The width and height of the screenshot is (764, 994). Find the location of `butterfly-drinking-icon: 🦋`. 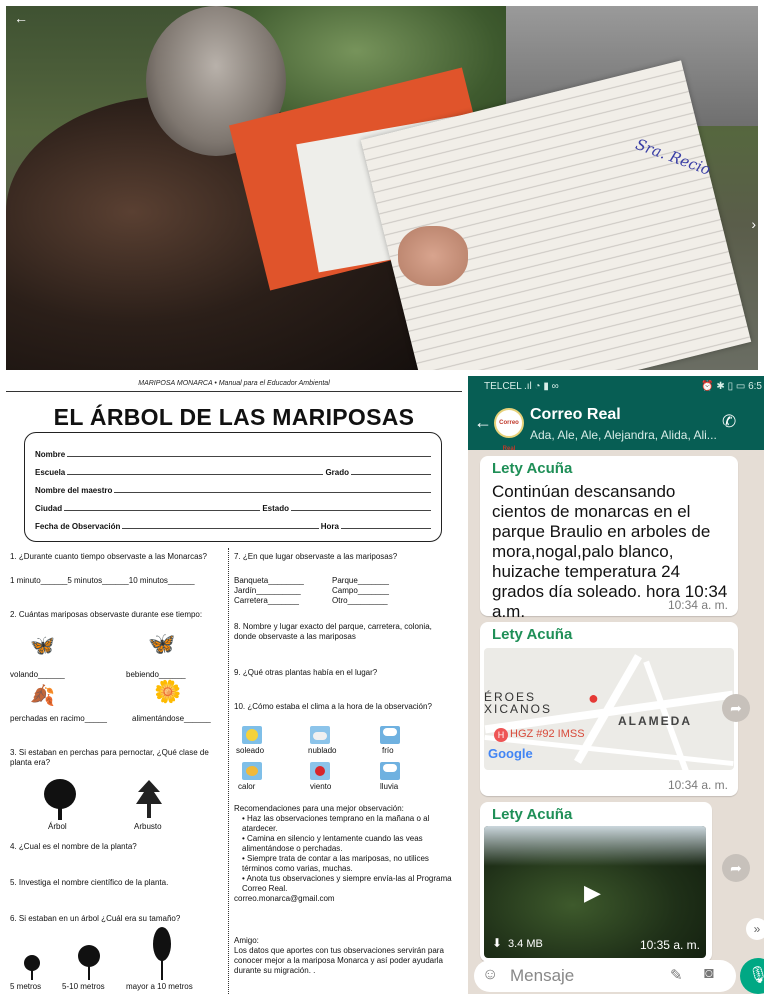

butterfly-drinking-icon: 🦋 is located at coordinates (162, 643).